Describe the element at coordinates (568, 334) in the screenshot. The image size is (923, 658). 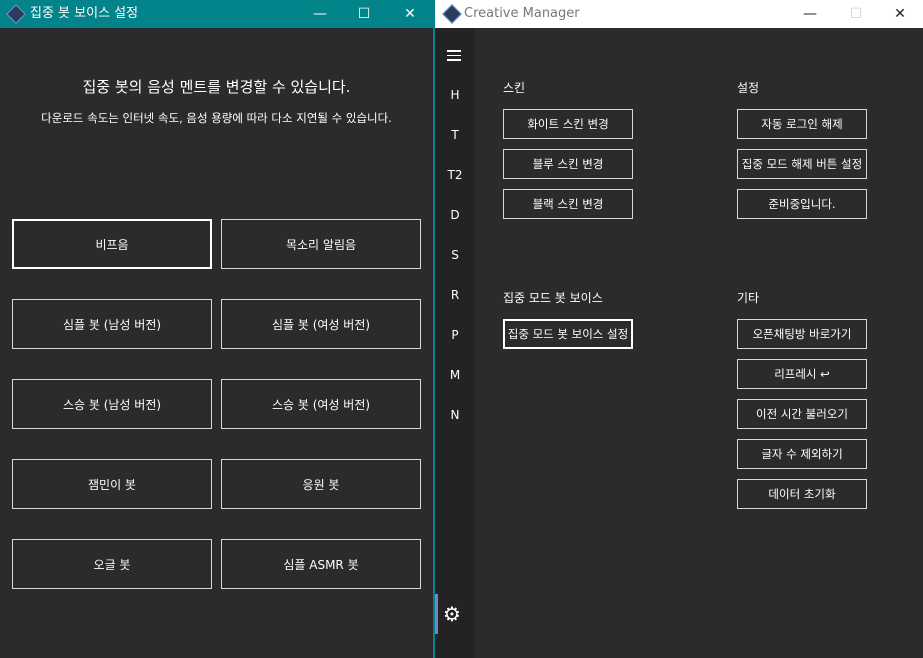
I see `focus-voice-settings-button: 집중 모드 봇 보이스 설정` at that location.